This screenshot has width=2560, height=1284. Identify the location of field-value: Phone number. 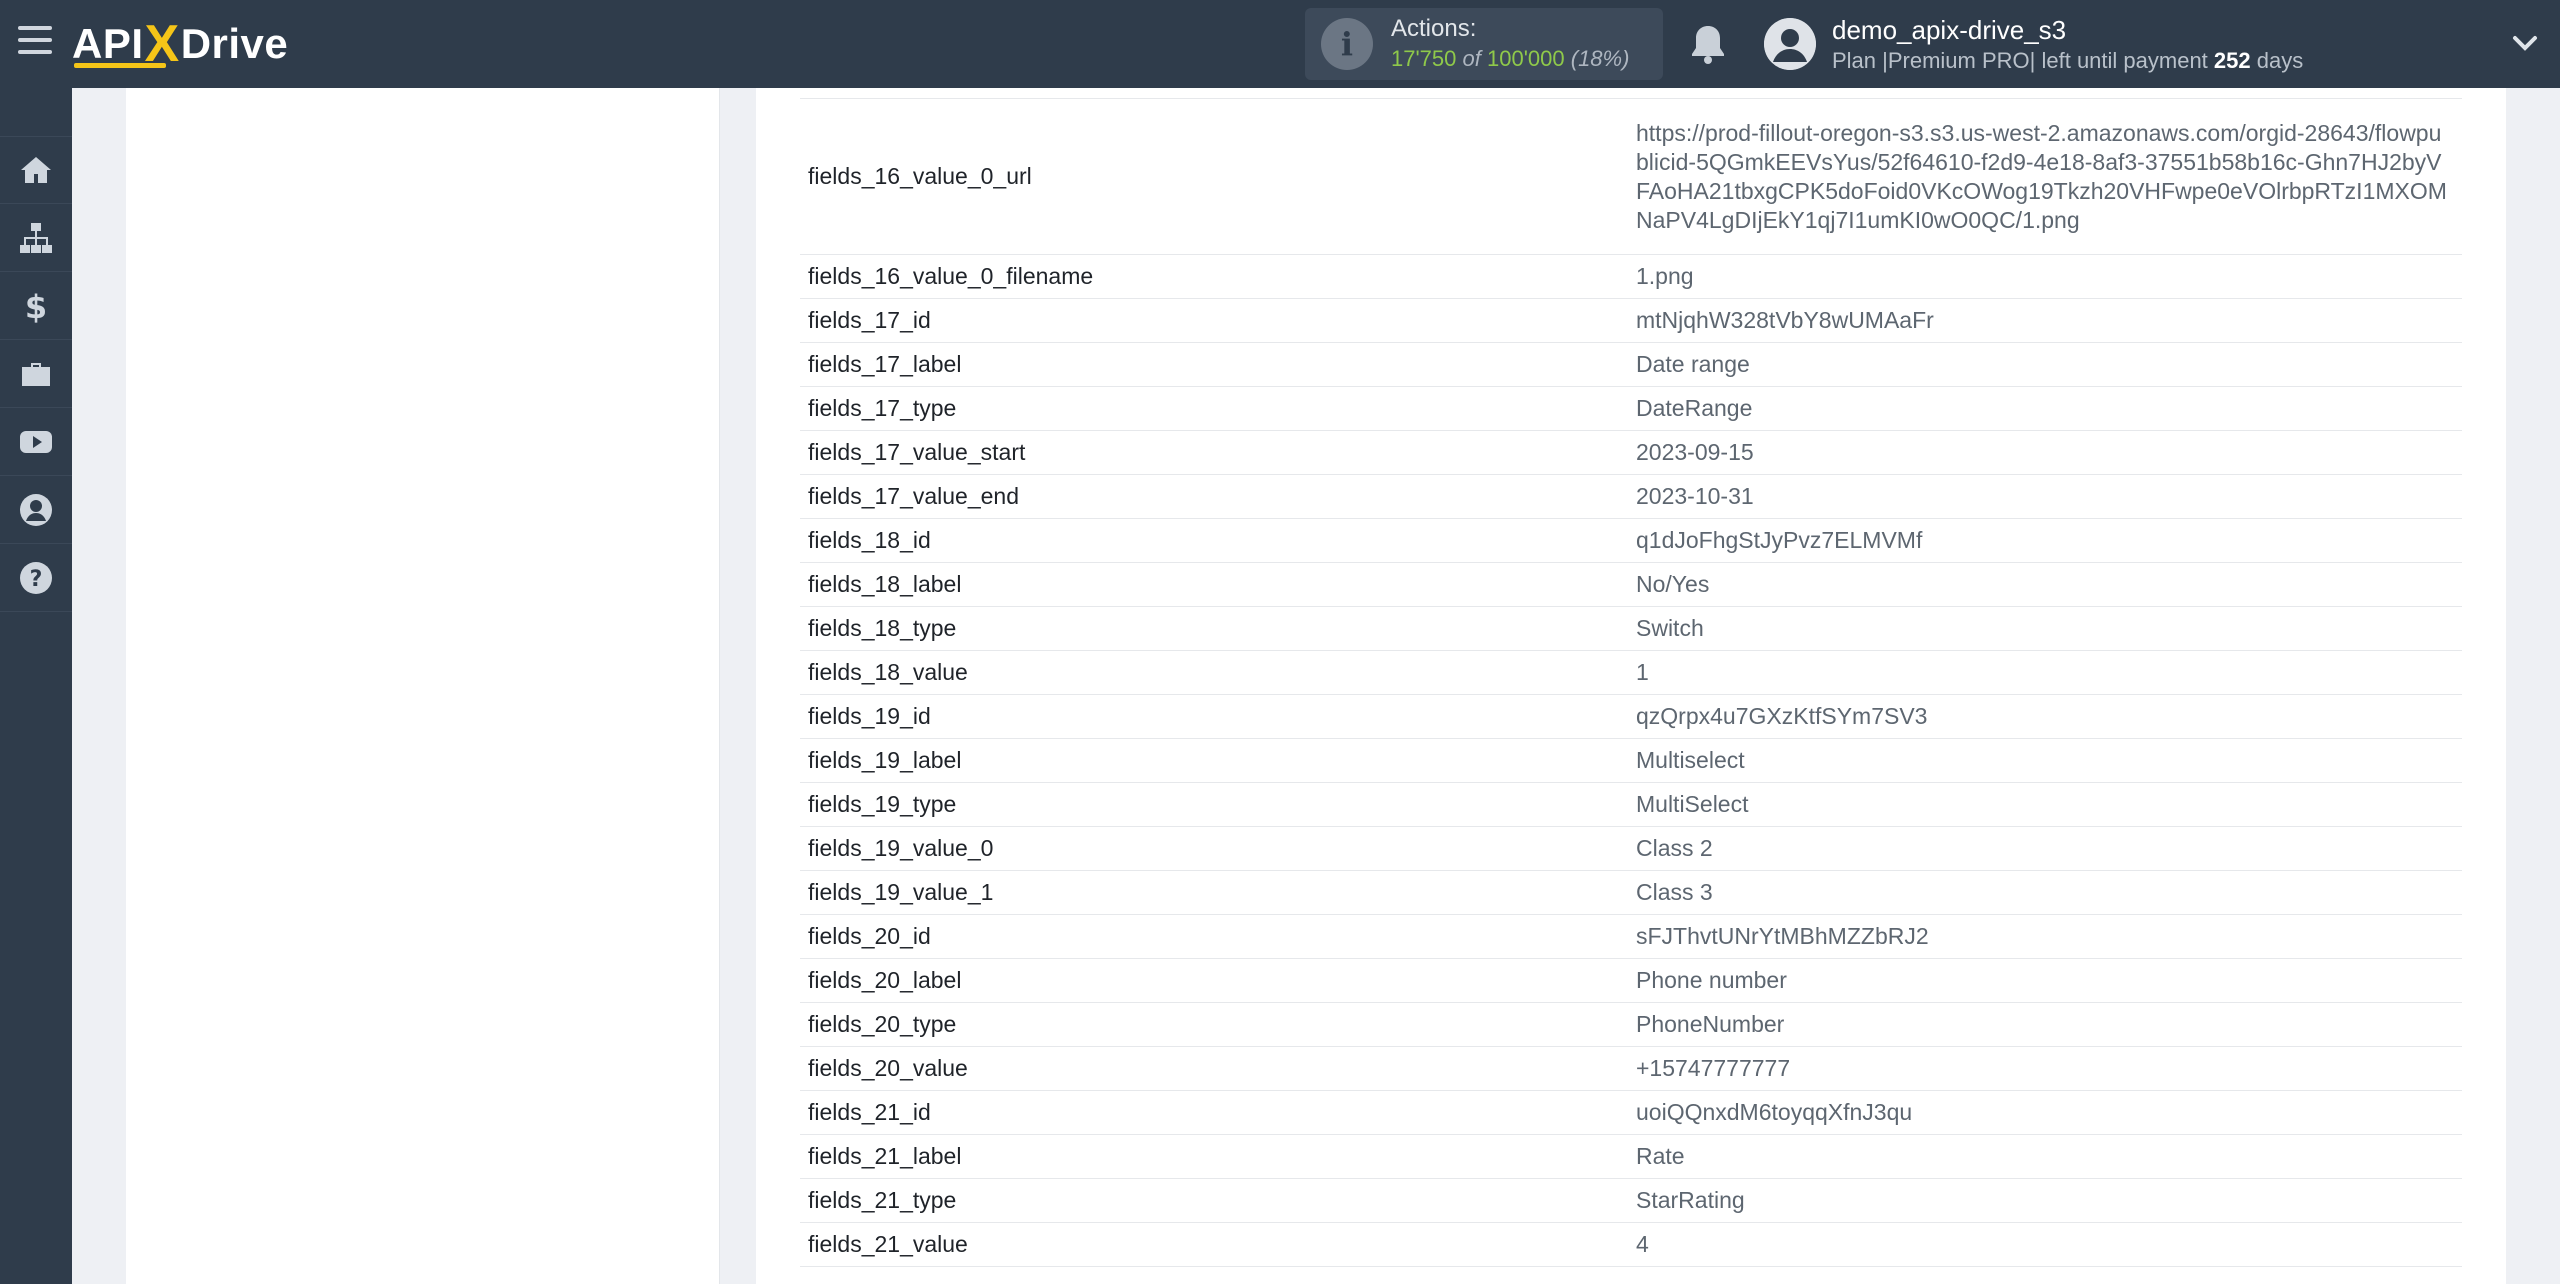
(1711, 980).